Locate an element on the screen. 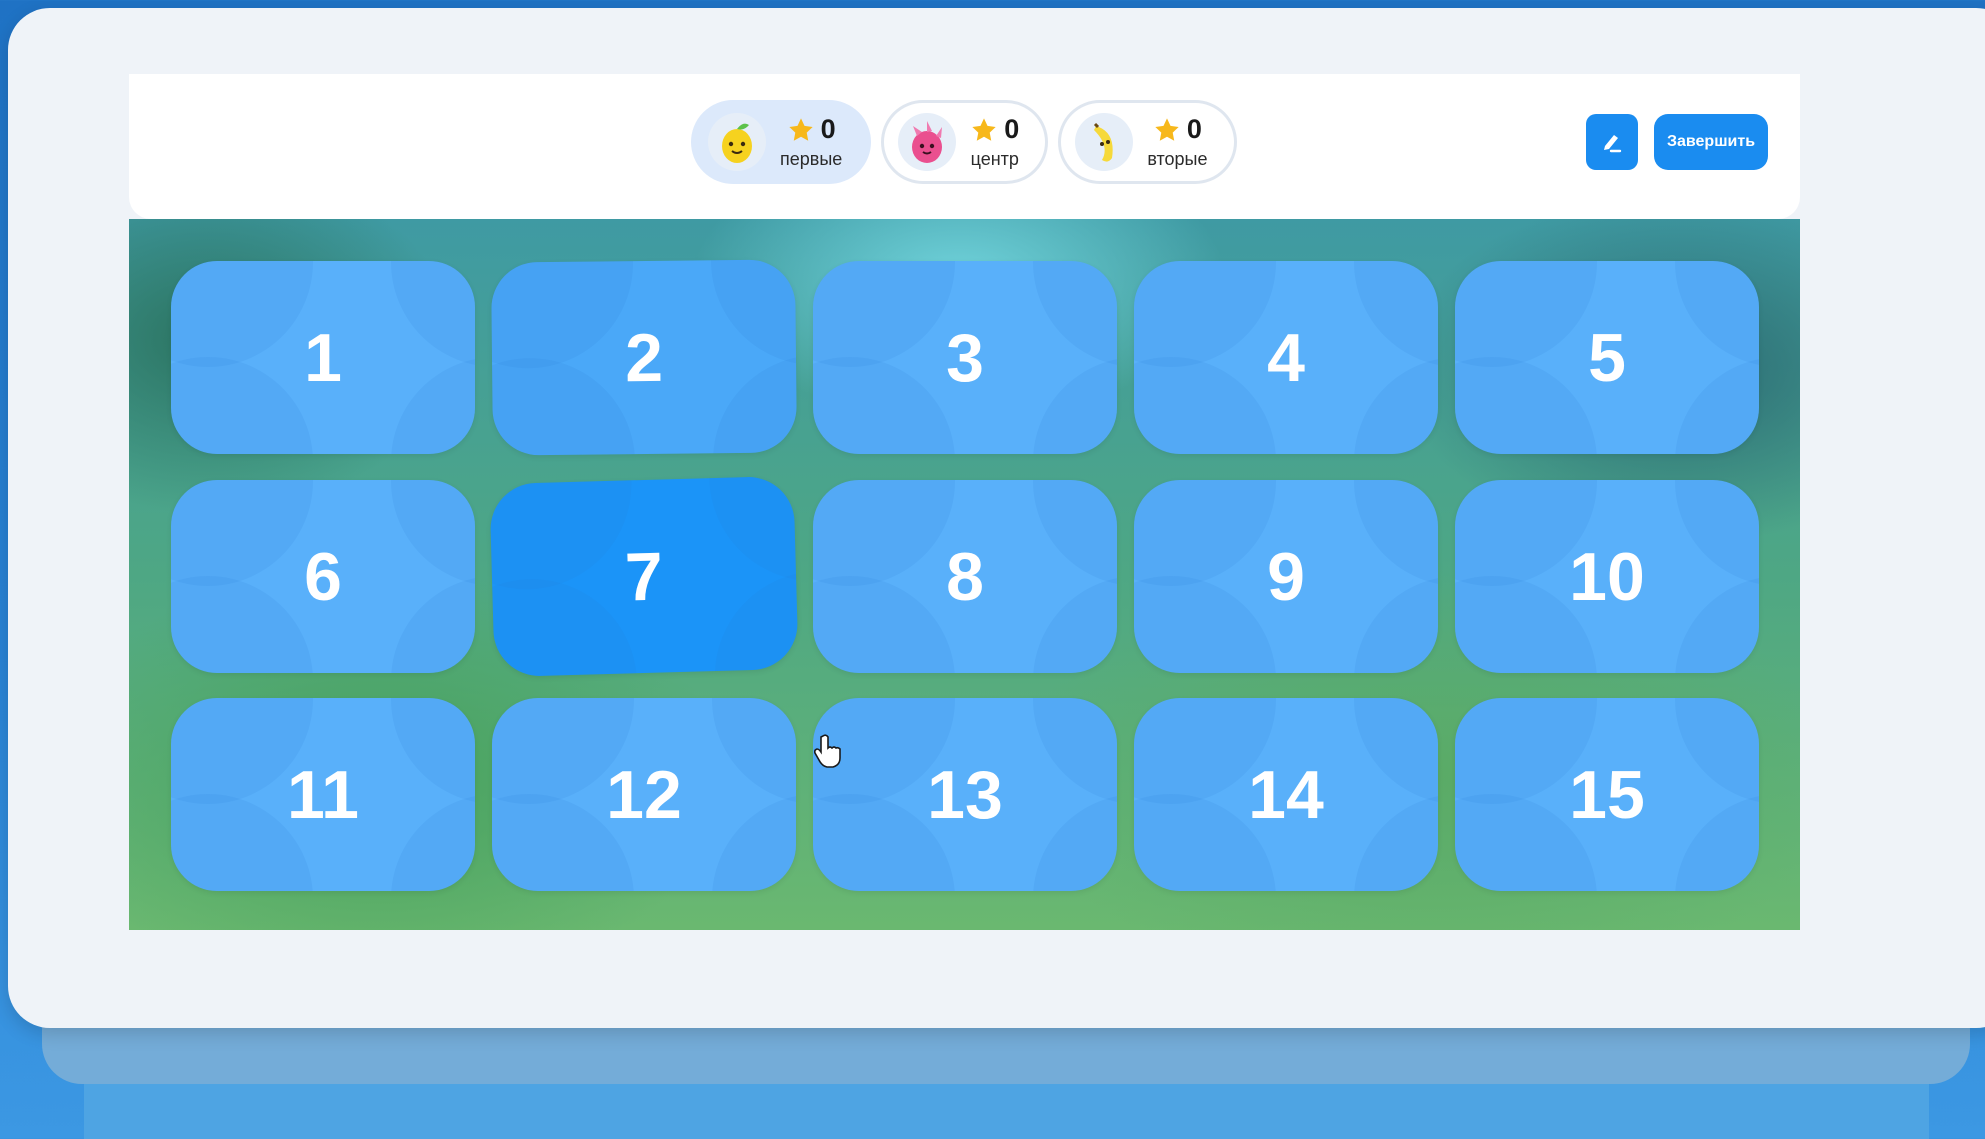  team-card-center: 0 центр is located at coordinates (965, 142).